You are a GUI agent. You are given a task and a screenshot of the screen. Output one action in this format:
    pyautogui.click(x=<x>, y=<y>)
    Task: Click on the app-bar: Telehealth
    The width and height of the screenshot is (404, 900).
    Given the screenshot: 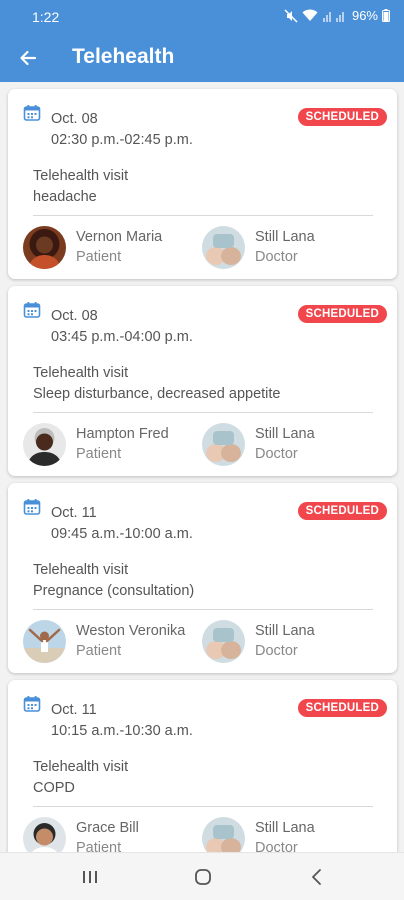 What is the action you would take?
    pyautogui.click(x=202, y=58)
    